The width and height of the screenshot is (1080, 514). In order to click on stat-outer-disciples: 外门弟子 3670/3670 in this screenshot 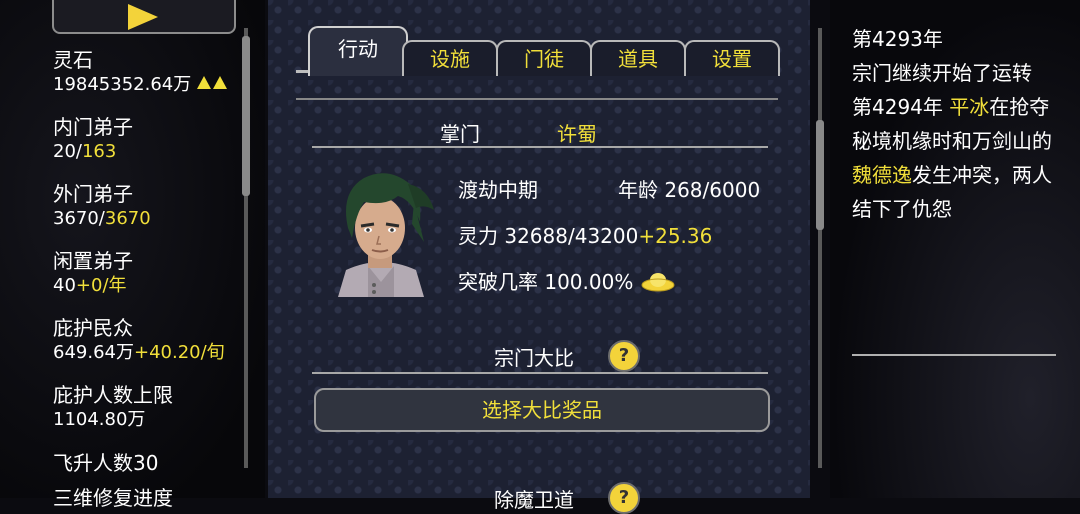, I will do `click(102, 205)`.